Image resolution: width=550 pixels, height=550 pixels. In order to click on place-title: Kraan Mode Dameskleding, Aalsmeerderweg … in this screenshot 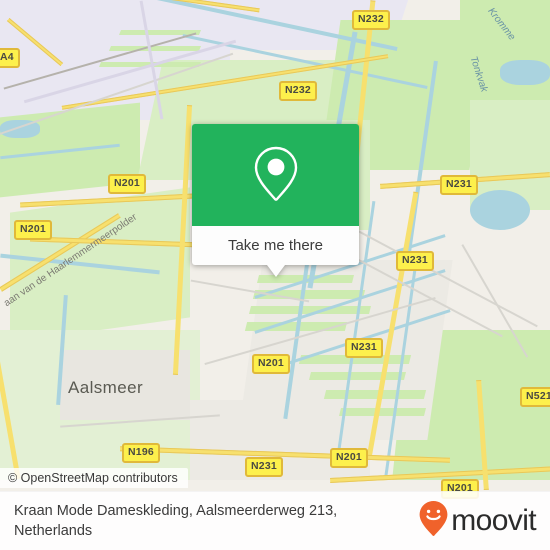, I will do `click(176, 521)`.